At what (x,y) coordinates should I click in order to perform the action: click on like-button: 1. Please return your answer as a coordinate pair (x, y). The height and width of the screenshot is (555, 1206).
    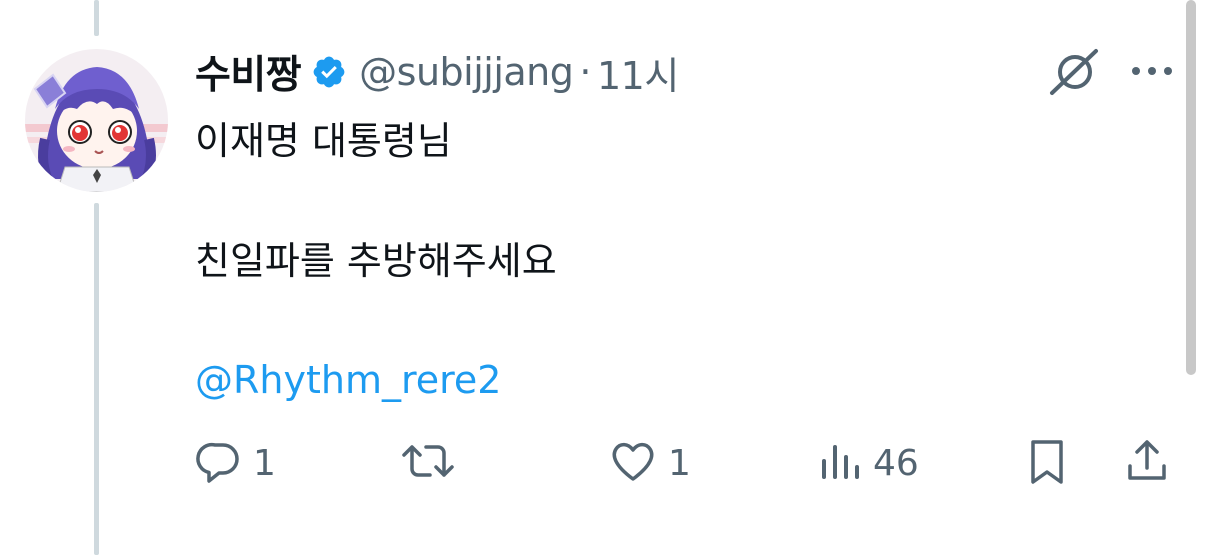
    Looking at the image, I should click on (649, 463).